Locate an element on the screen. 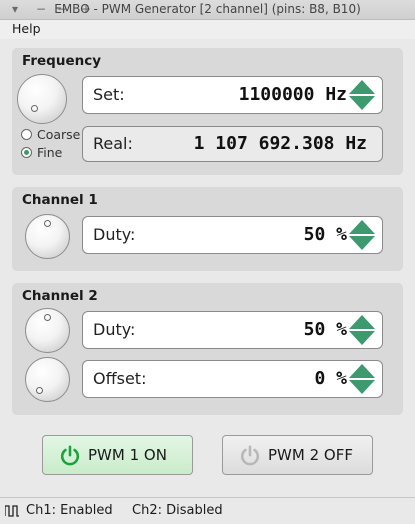  pwm2-off-button: PWM 2 OFF is located at coordinates (297, 455).